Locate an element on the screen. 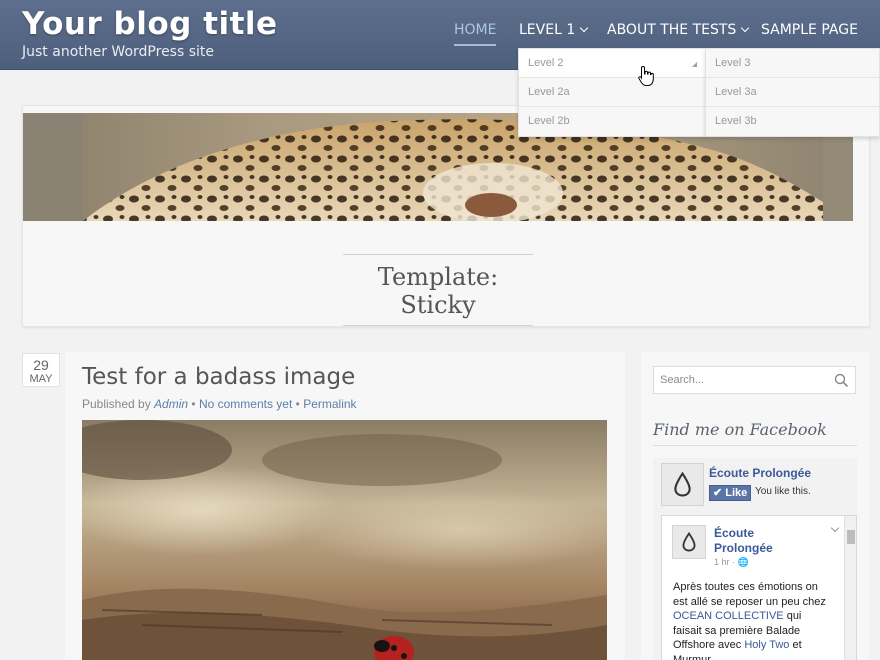 This screenshot has width=880, height=660. post-title: Test for a badass image is located at coordinates (218, 377).